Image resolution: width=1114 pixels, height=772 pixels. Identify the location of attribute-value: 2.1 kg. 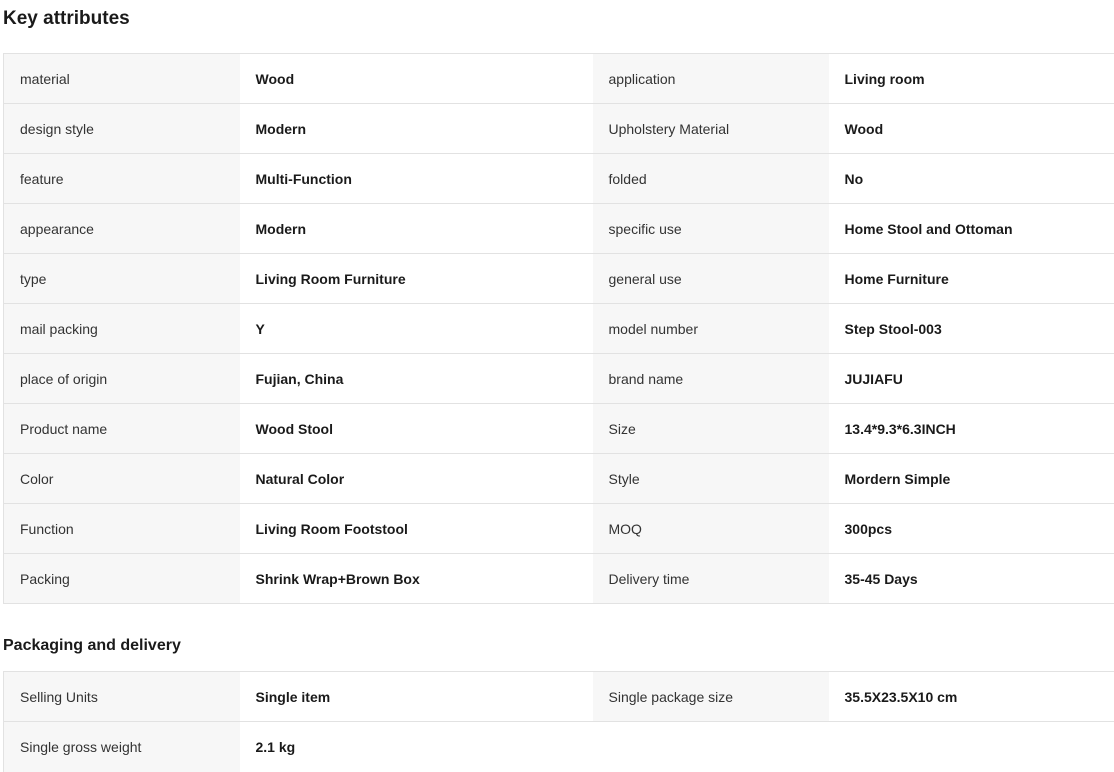
(416, 747).